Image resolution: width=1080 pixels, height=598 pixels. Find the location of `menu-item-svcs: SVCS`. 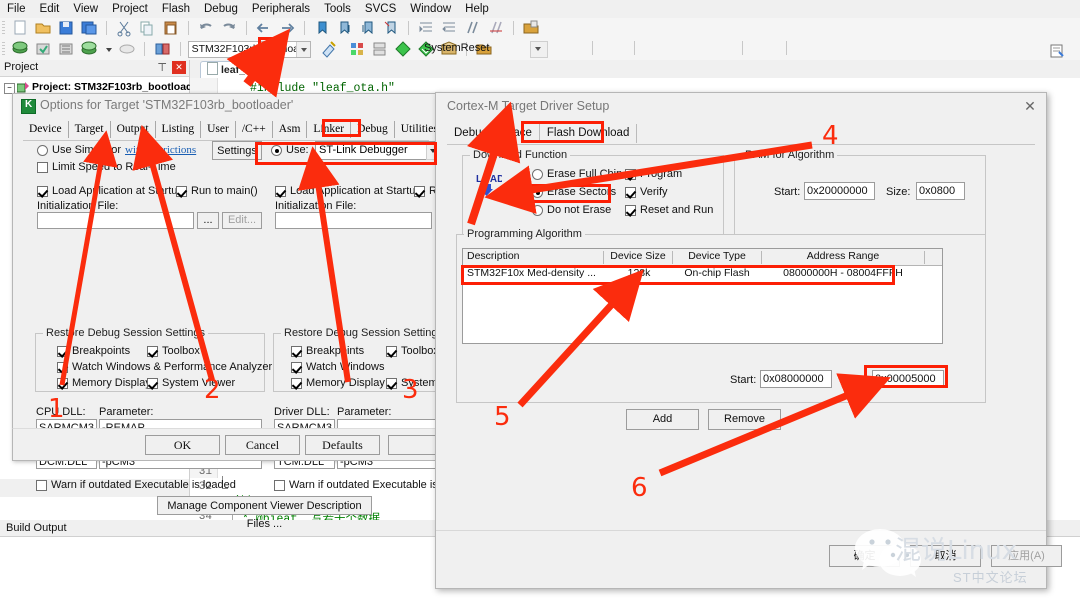

menu-item-svcs: SVCS is located at coordinates (380, 9).